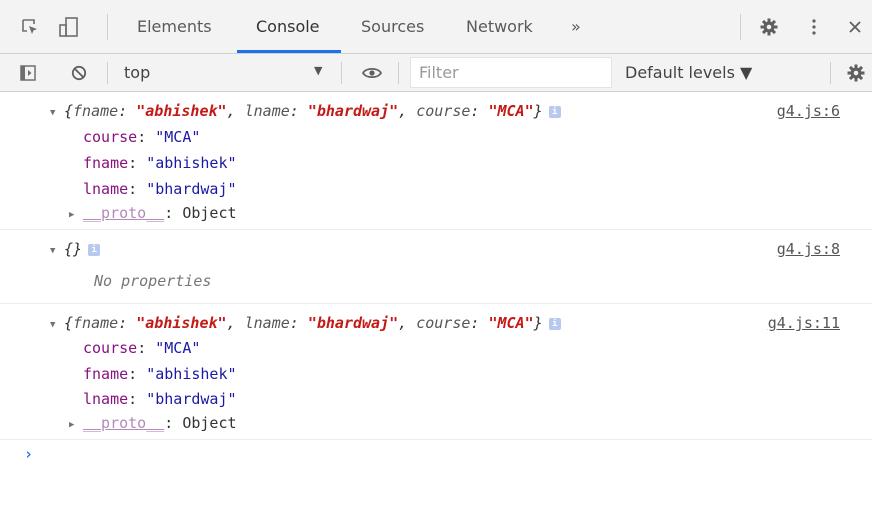 The height and width of the screenshot is (527, 872). What do you see at coordinates (439, 72) in the screenshot?
I see `filter-placeholder: Filter` at bounding box center [439, 72].